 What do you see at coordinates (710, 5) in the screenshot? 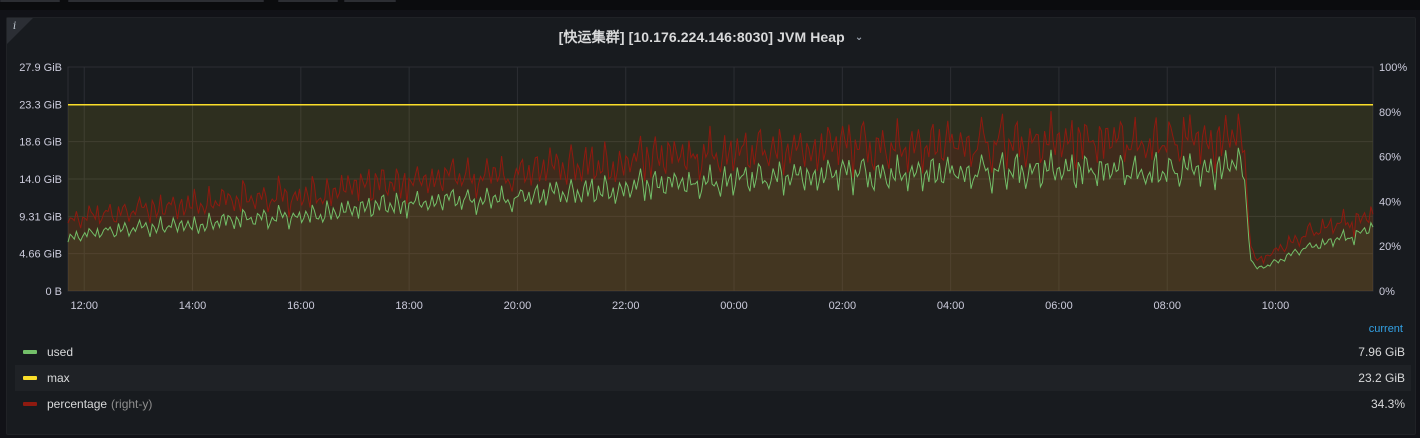
I see `top-toolbar-strip` at bounding box center [710, 5].